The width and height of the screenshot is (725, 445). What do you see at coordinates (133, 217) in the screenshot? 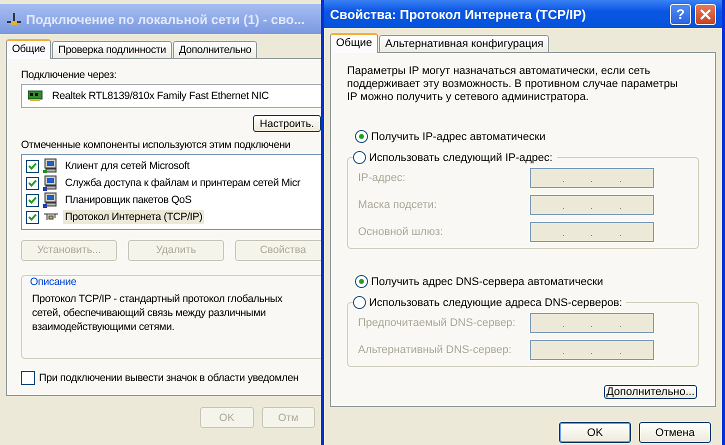
I see `component-item: Протокол Интернета (TCP/IP)` at bounding box center [133, 217].